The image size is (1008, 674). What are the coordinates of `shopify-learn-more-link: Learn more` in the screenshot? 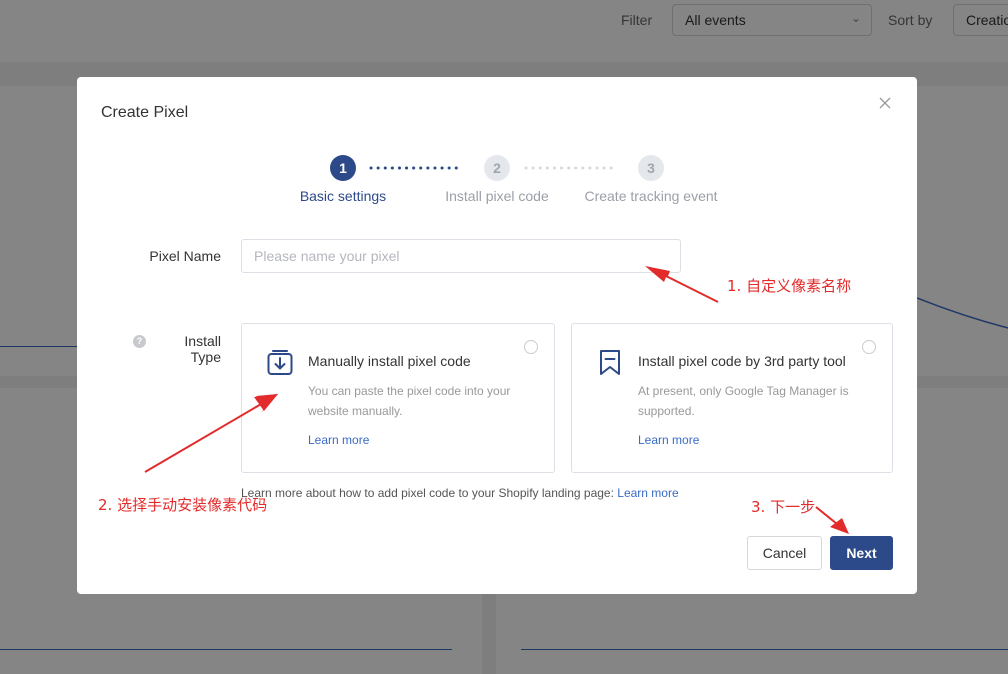 It's located at (647, 493).